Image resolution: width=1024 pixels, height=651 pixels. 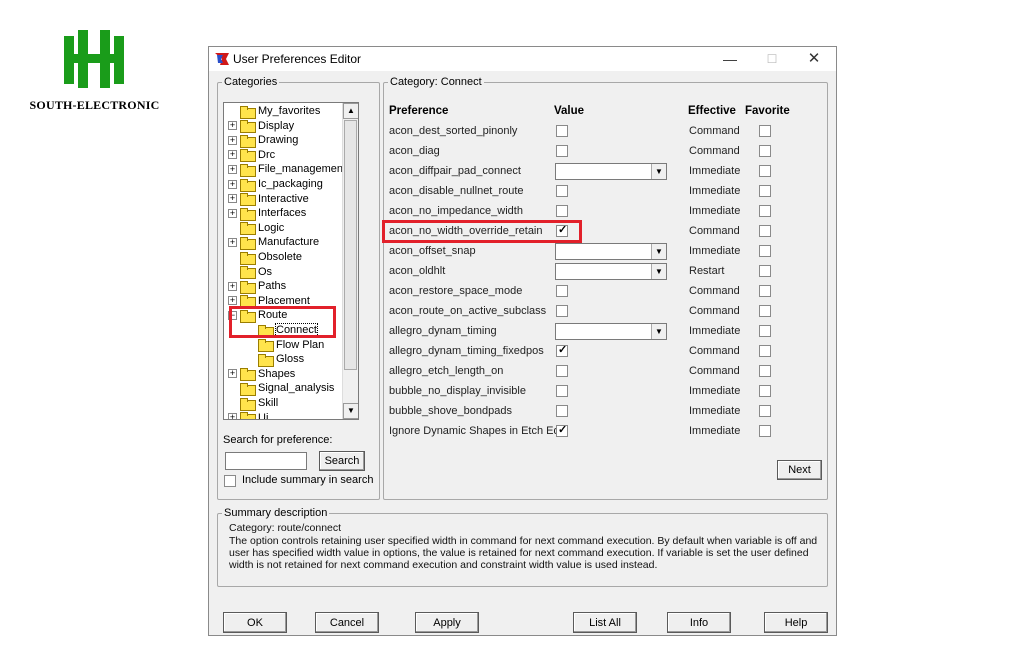 What do you see at coordinates (251, 155) in the screenshot?
I see `tree-item: + Drc` at bounding box center [251, 155].